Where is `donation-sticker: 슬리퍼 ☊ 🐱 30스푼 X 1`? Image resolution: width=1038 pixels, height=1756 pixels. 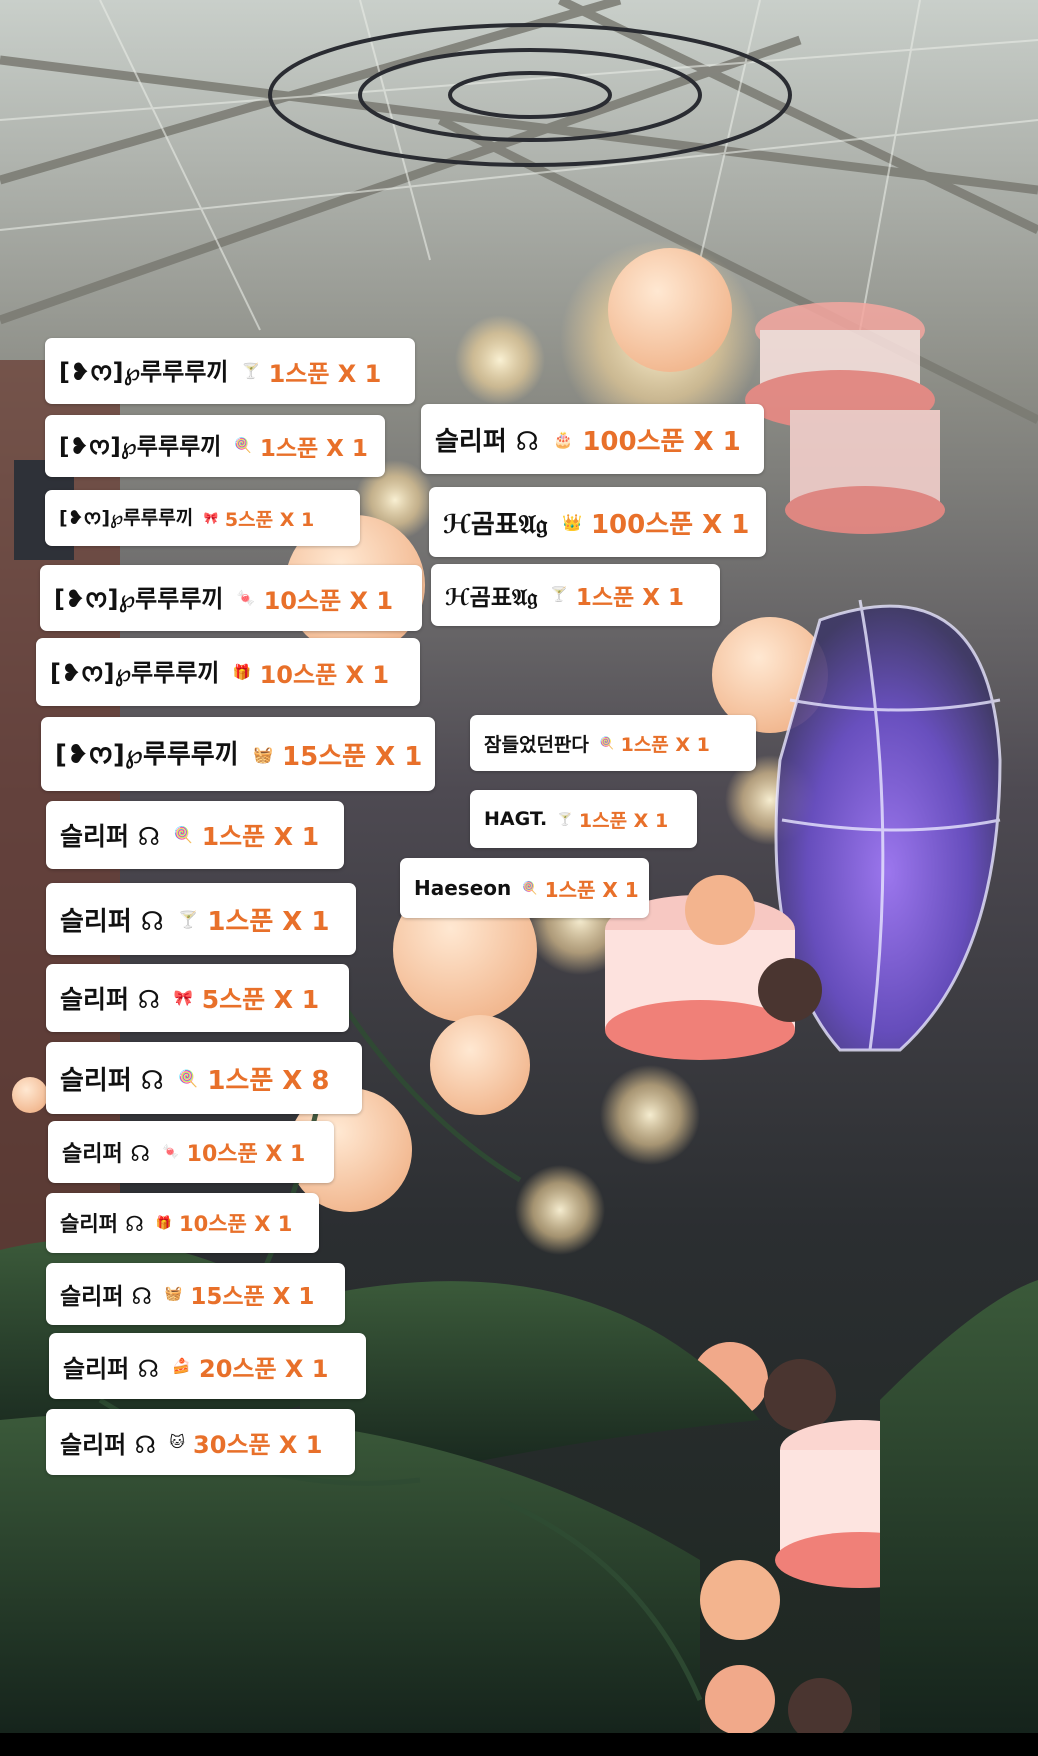
donation-sticker: 슬리퍼 ☊ 🐱 30스푼 X 1 is located at coordinates (200, 1442).